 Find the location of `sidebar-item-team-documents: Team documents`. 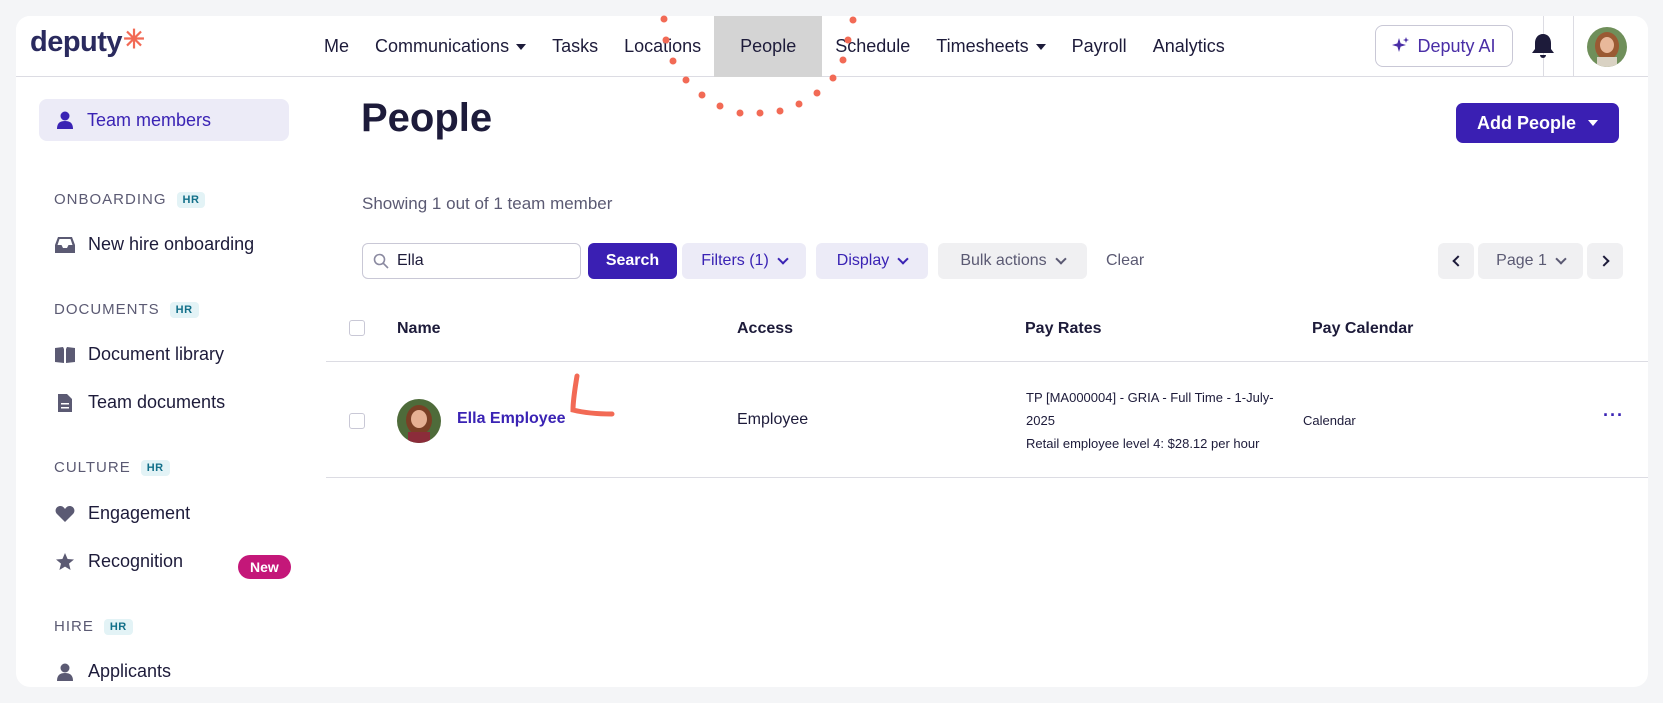

sidebar-item-team-documents: Team documents is located at coordinates (139, 402).